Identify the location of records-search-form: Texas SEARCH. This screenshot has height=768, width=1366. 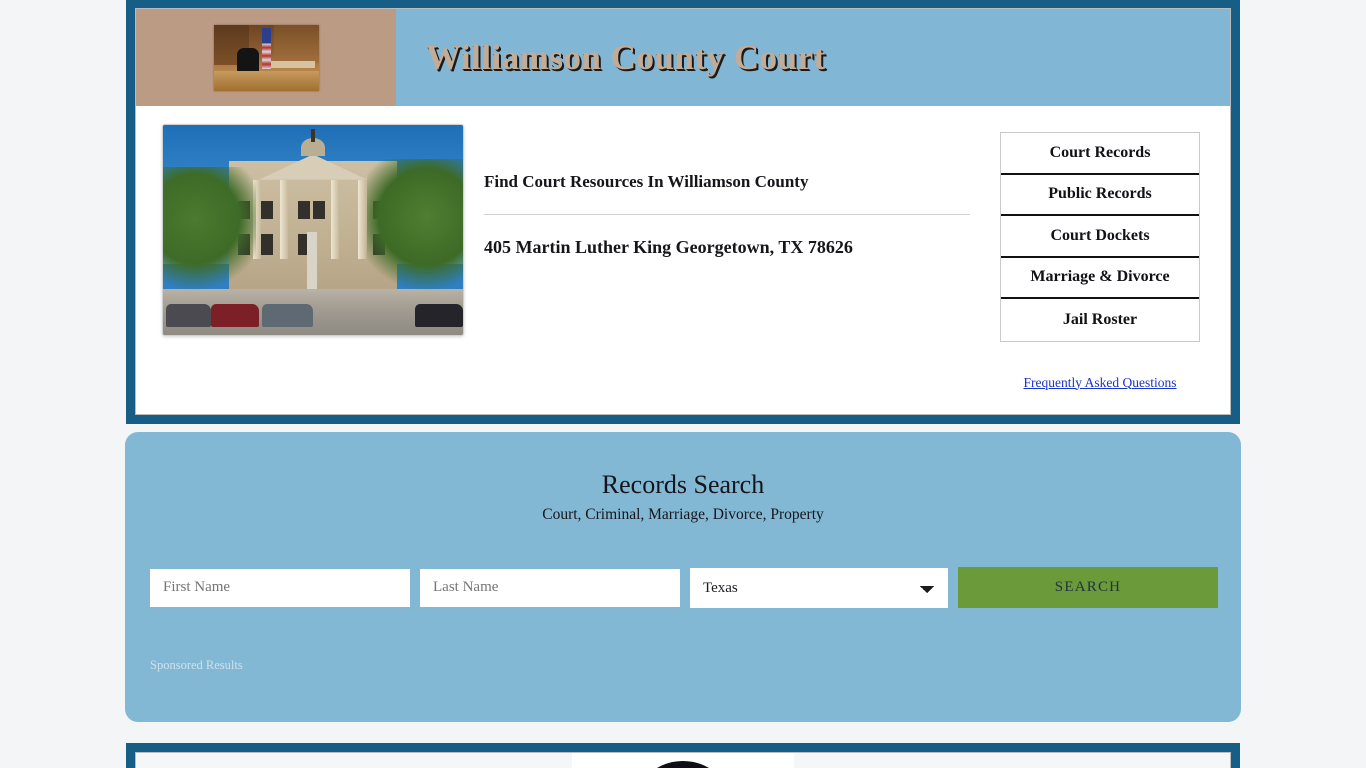
(683, 566).